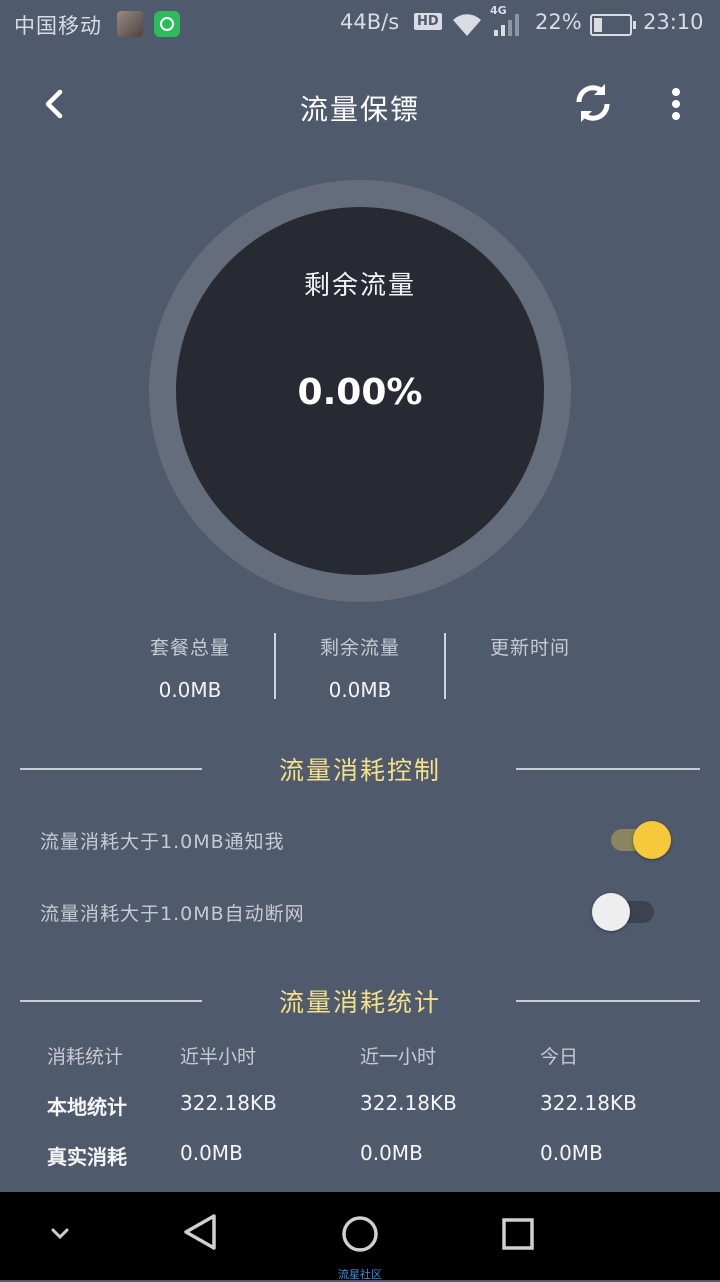  What do you see at coordinates (87, 1107) in the screenshot?
I see `stats-row-name: 本地统计` at bounding box center [87, 1107].